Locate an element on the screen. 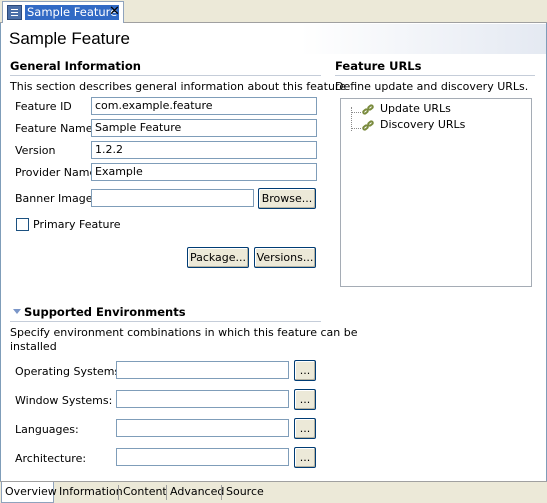 This screenshot has width=547, height=503. tab-information: Information is located at coordinates (91, 492).